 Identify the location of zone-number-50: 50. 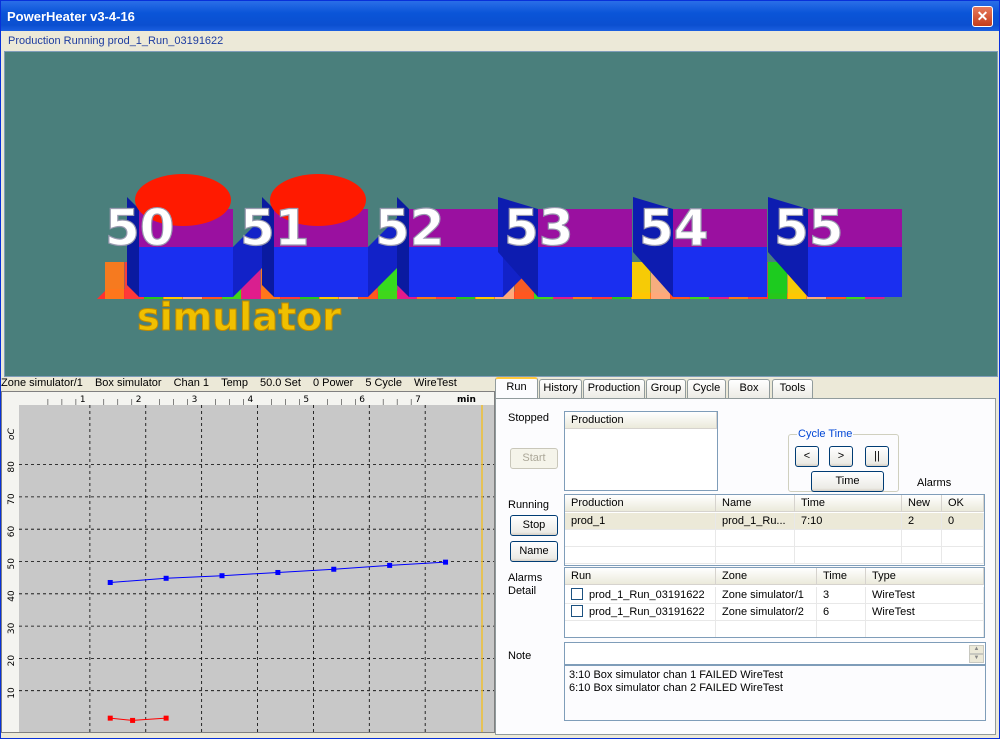
(140, 228).